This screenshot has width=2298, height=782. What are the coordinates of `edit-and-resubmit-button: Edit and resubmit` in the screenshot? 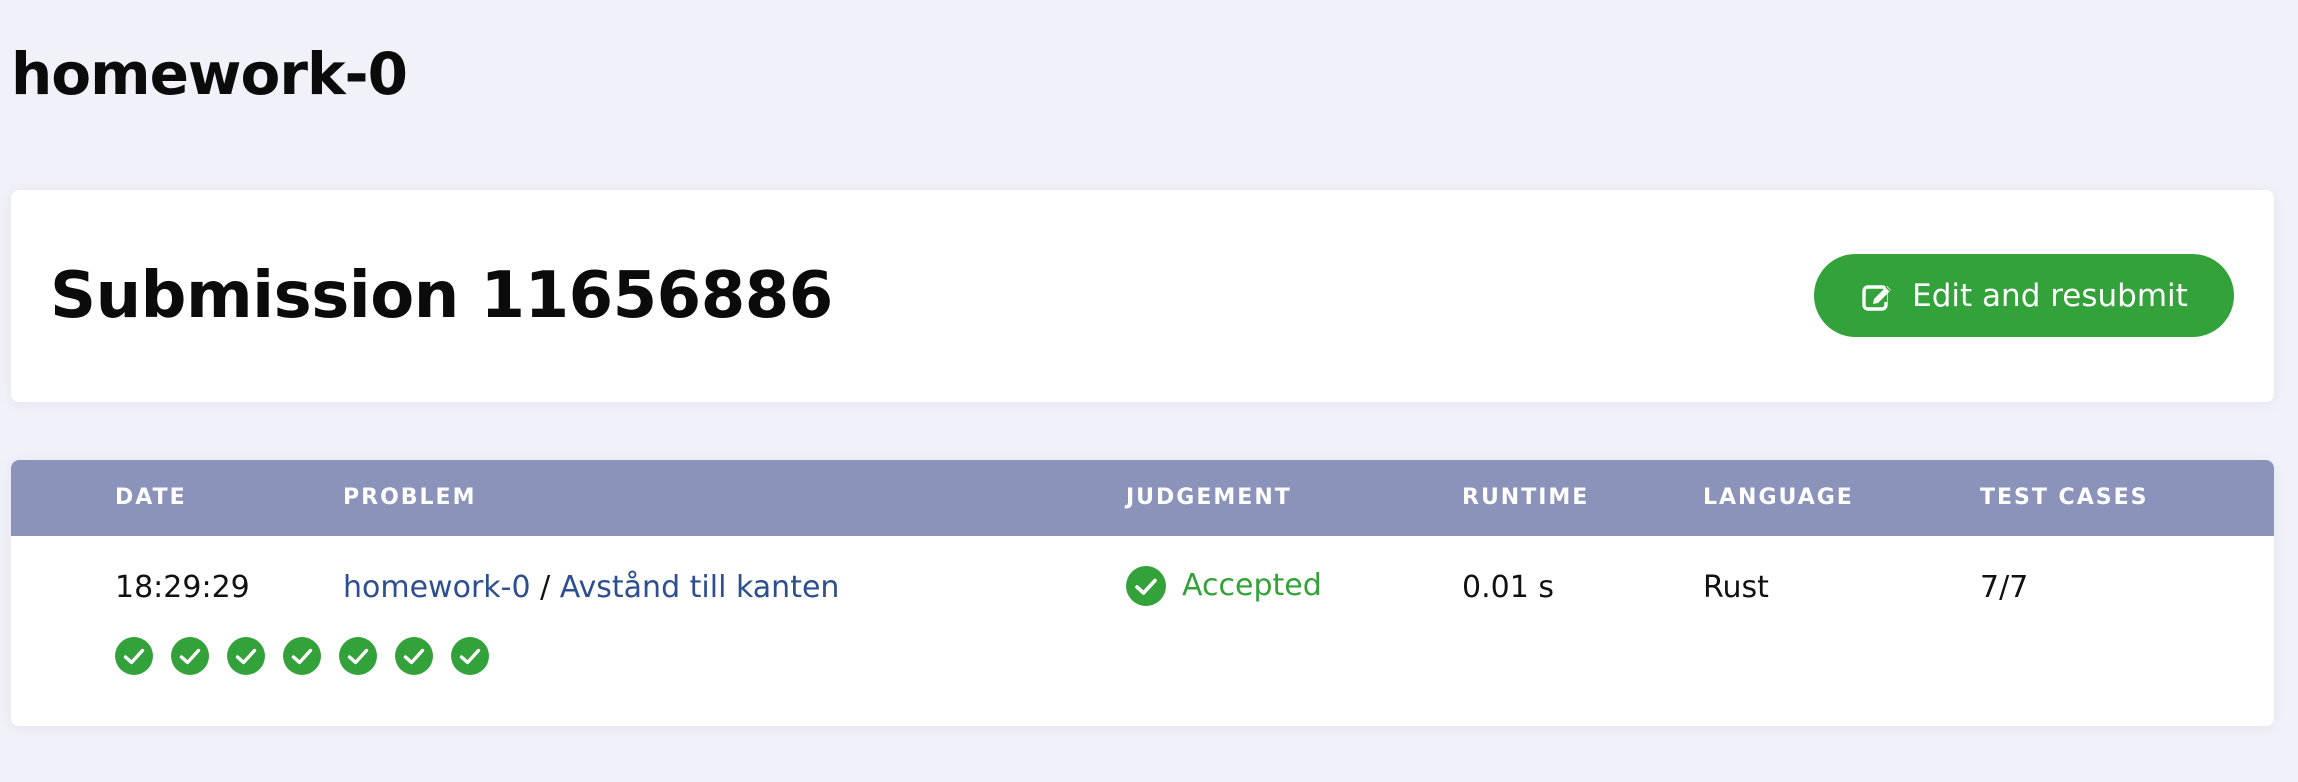 It's located at (2024, 295).